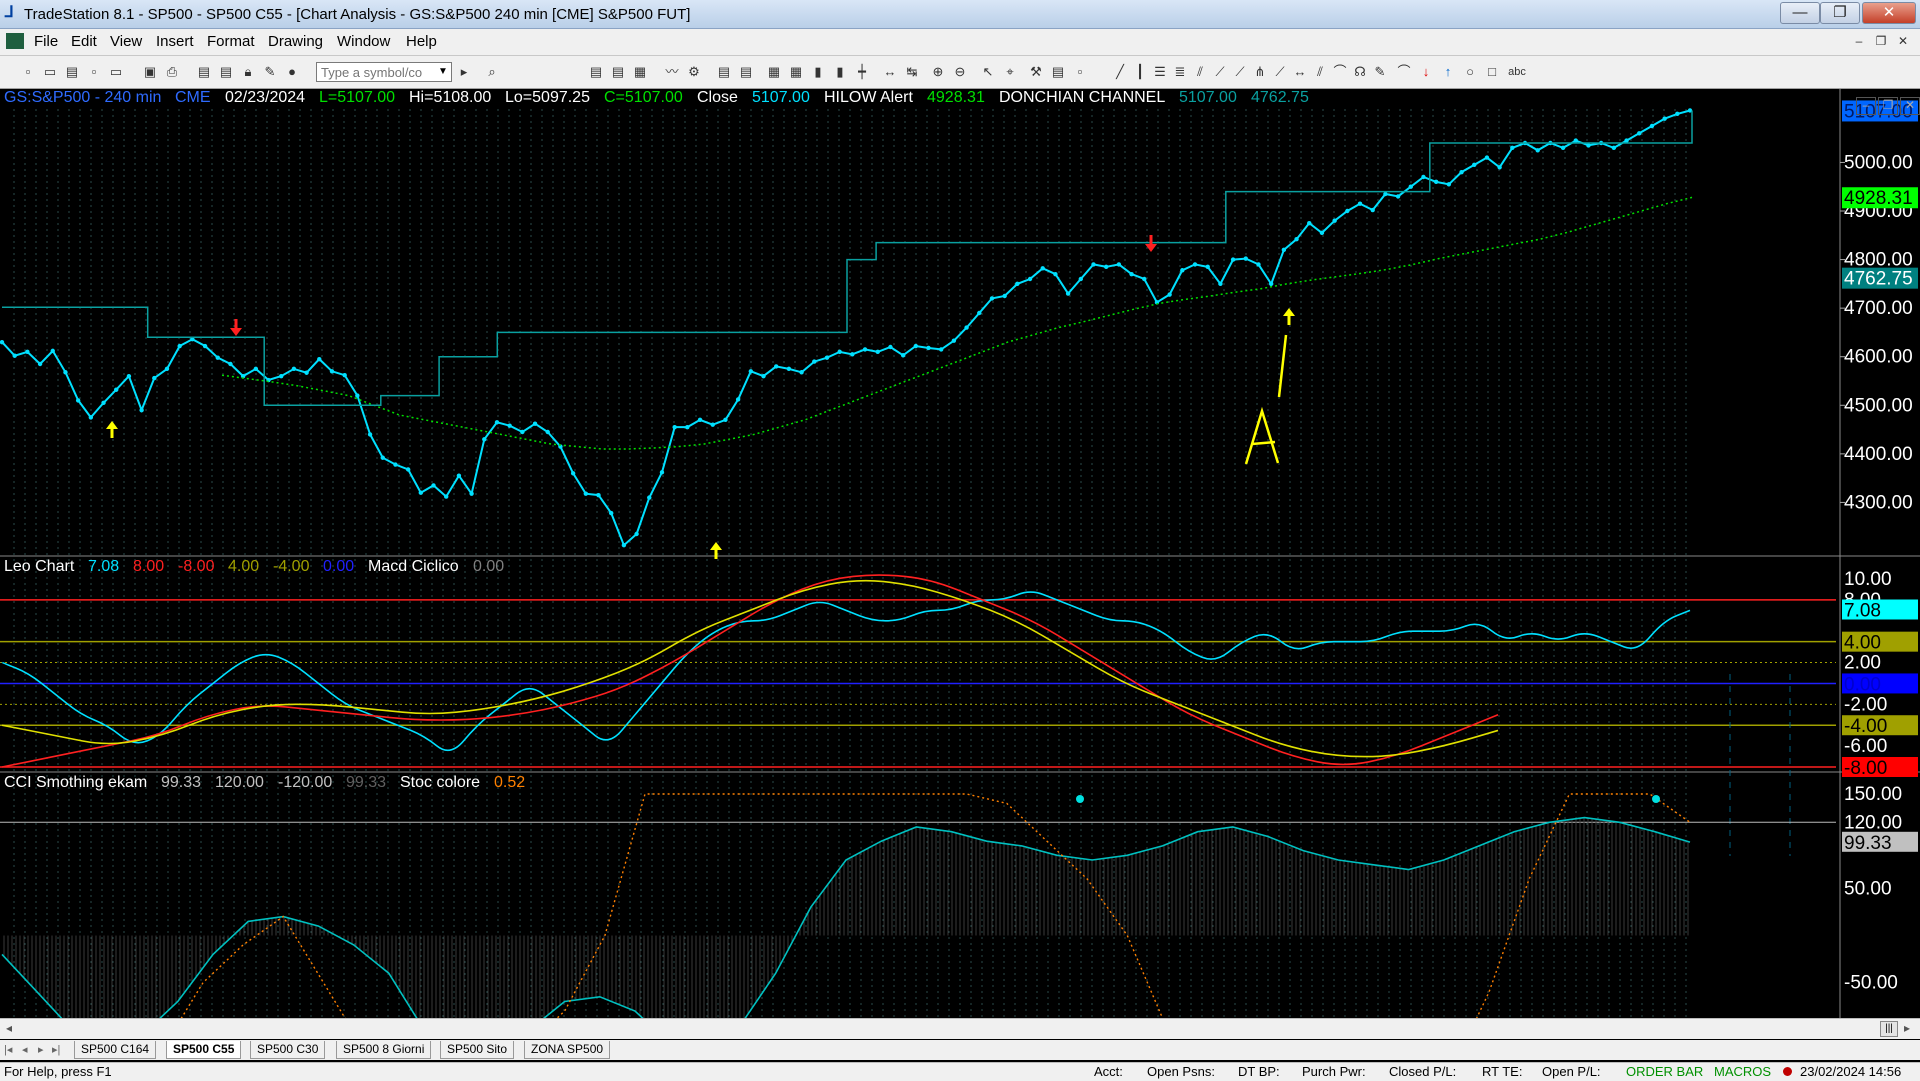 This screenshot has width=1920, height=1081. Describe the element at coordinates (1517, 72) in the screenshot. I see `text-tool-icon: abc` at that location.